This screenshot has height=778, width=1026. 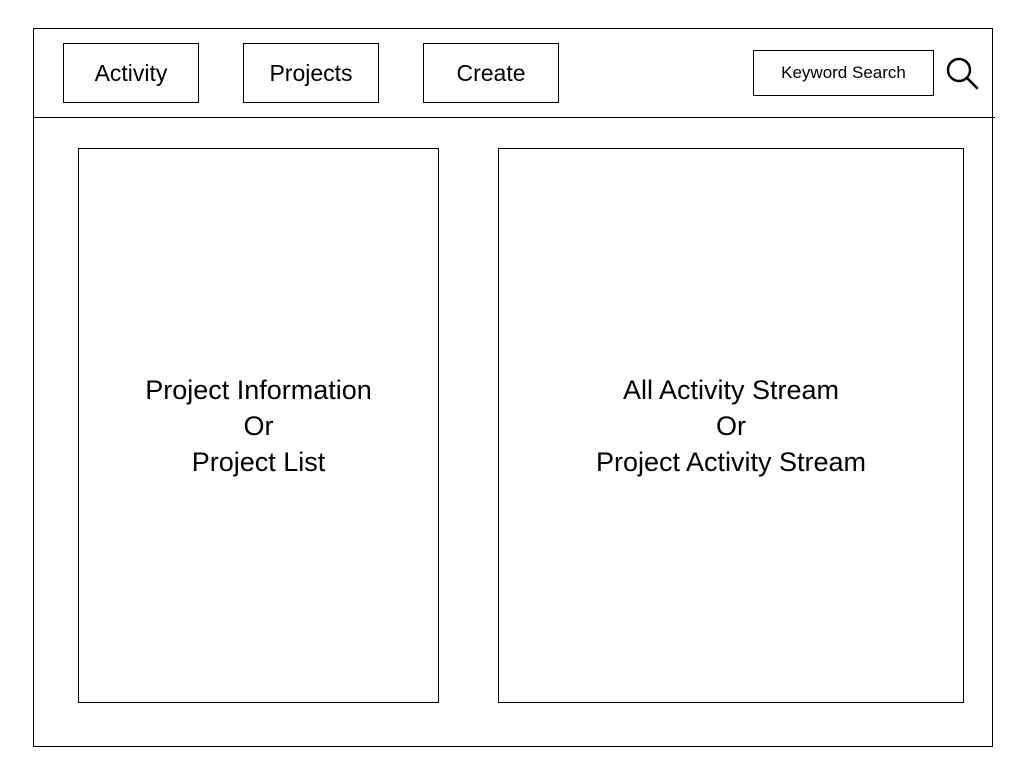 I want to click on create-button-label: Create, so click(x=491, y=72).